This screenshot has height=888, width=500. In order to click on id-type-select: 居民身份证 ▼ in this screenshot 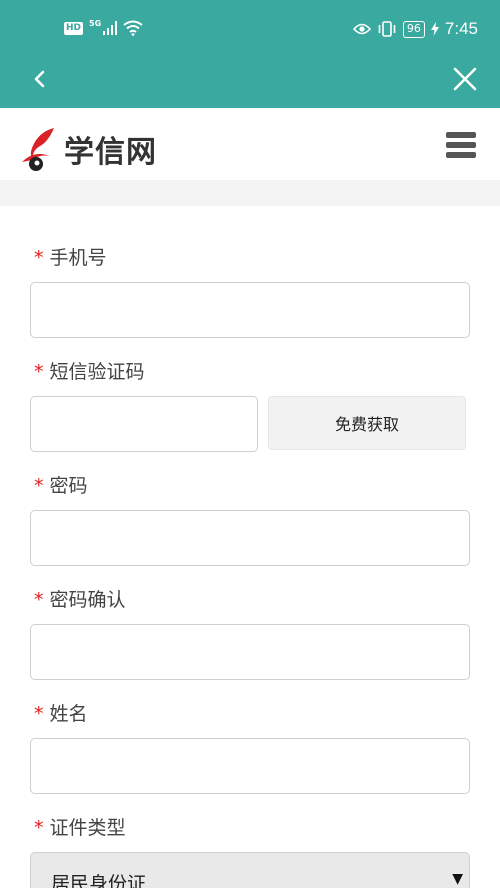, I will do `click(250, 870)`.